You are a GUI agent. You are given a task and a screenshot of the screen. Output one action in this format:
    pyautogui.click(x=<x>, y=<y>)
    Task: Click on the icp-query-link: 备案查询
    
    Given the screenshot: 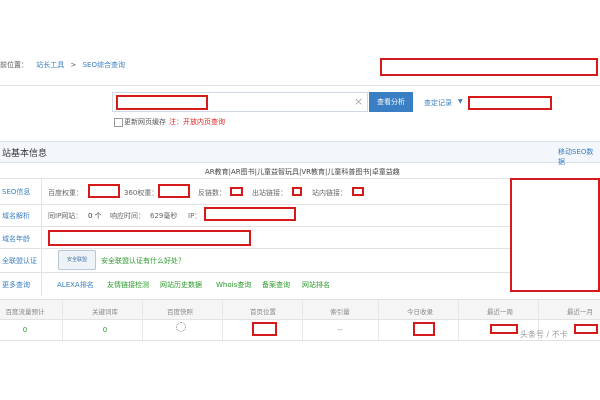 What is the action you would take?
    pyautogui.click(x=276, y=285)
    